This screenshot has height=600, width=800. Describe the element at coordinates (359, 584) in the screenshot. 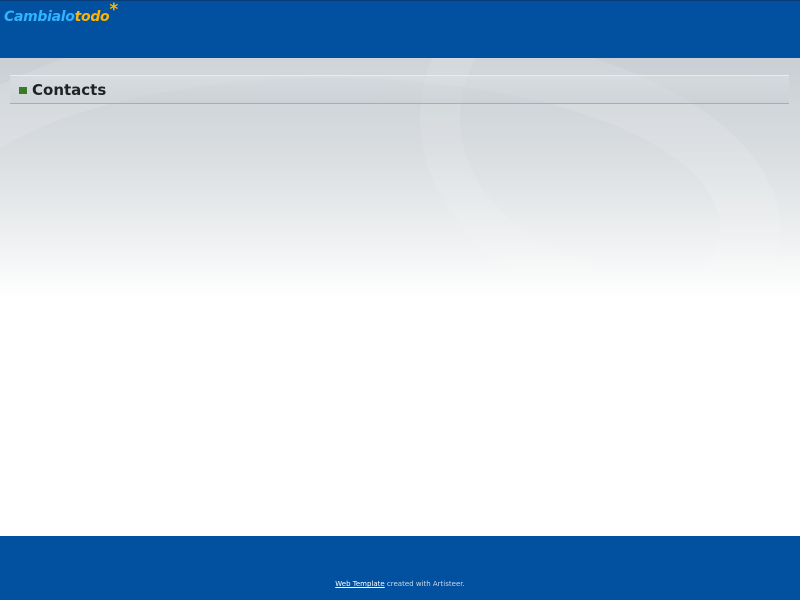

I see `web-template-link: Web Template` at that location.